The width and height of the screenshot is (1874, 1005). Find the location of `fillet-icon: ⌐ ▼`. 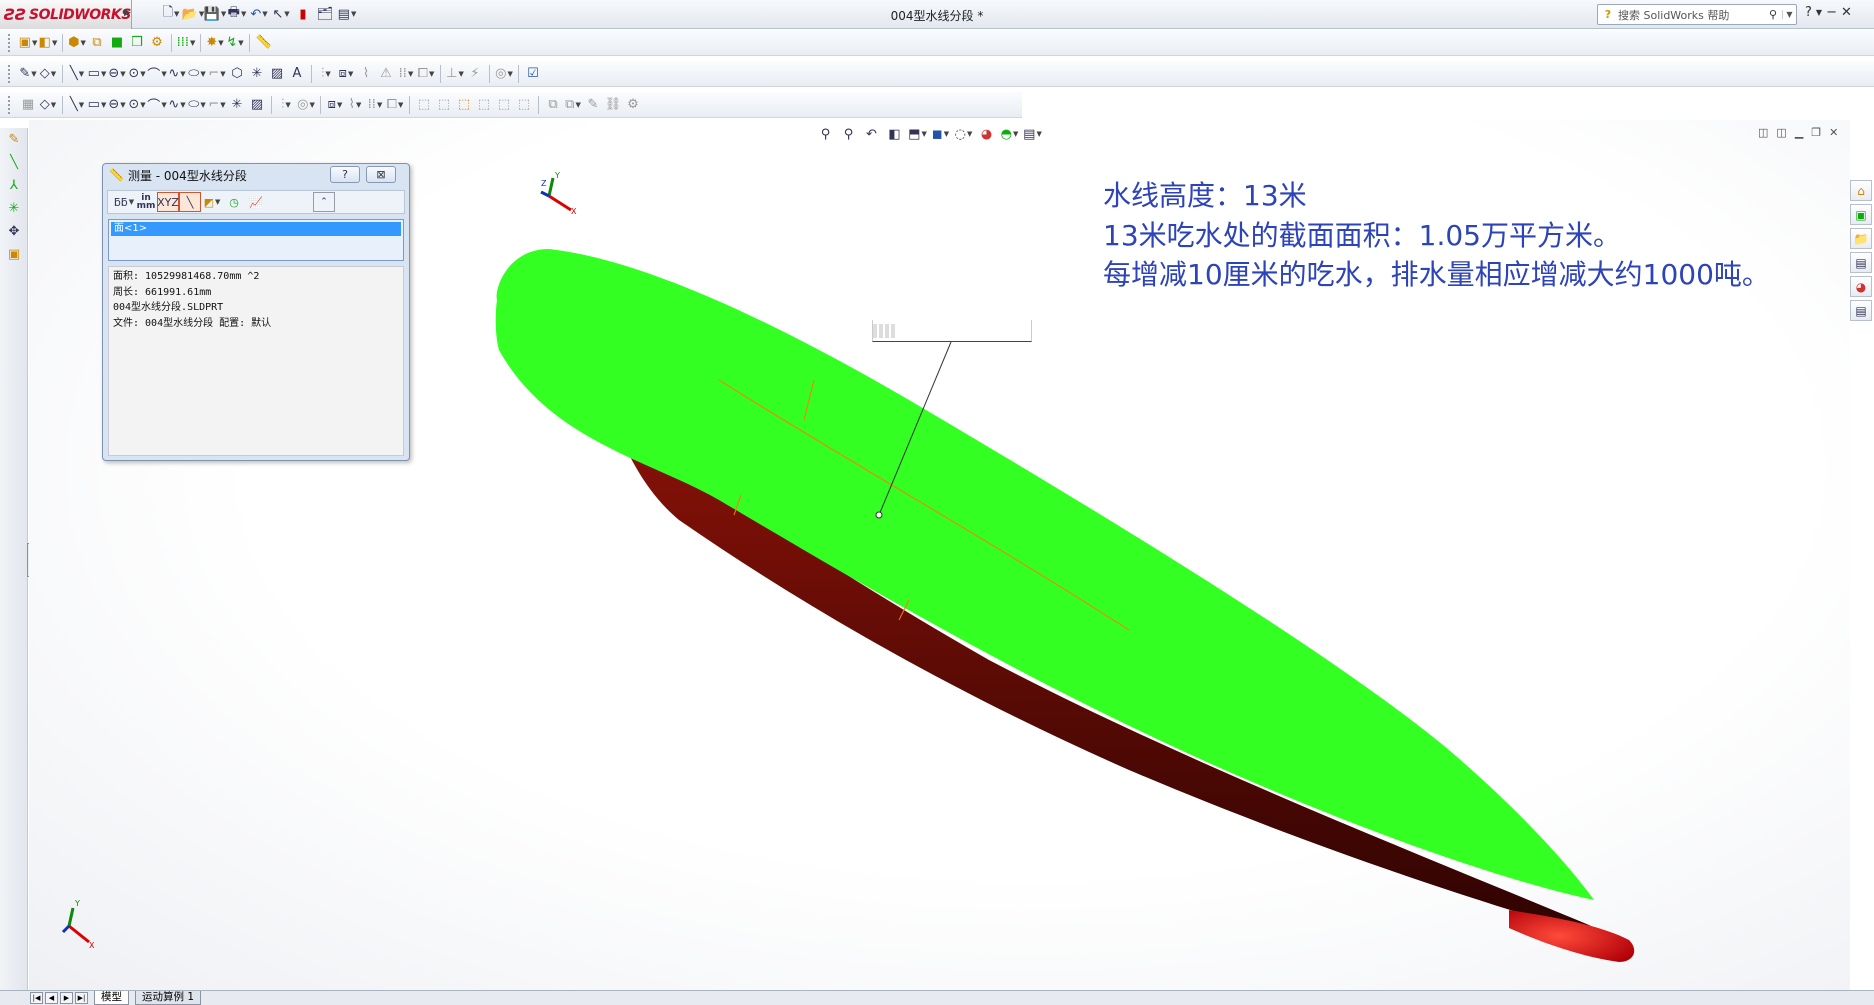

fillet-icon: ⌐ ▼ is located at coordinates (217, 74).